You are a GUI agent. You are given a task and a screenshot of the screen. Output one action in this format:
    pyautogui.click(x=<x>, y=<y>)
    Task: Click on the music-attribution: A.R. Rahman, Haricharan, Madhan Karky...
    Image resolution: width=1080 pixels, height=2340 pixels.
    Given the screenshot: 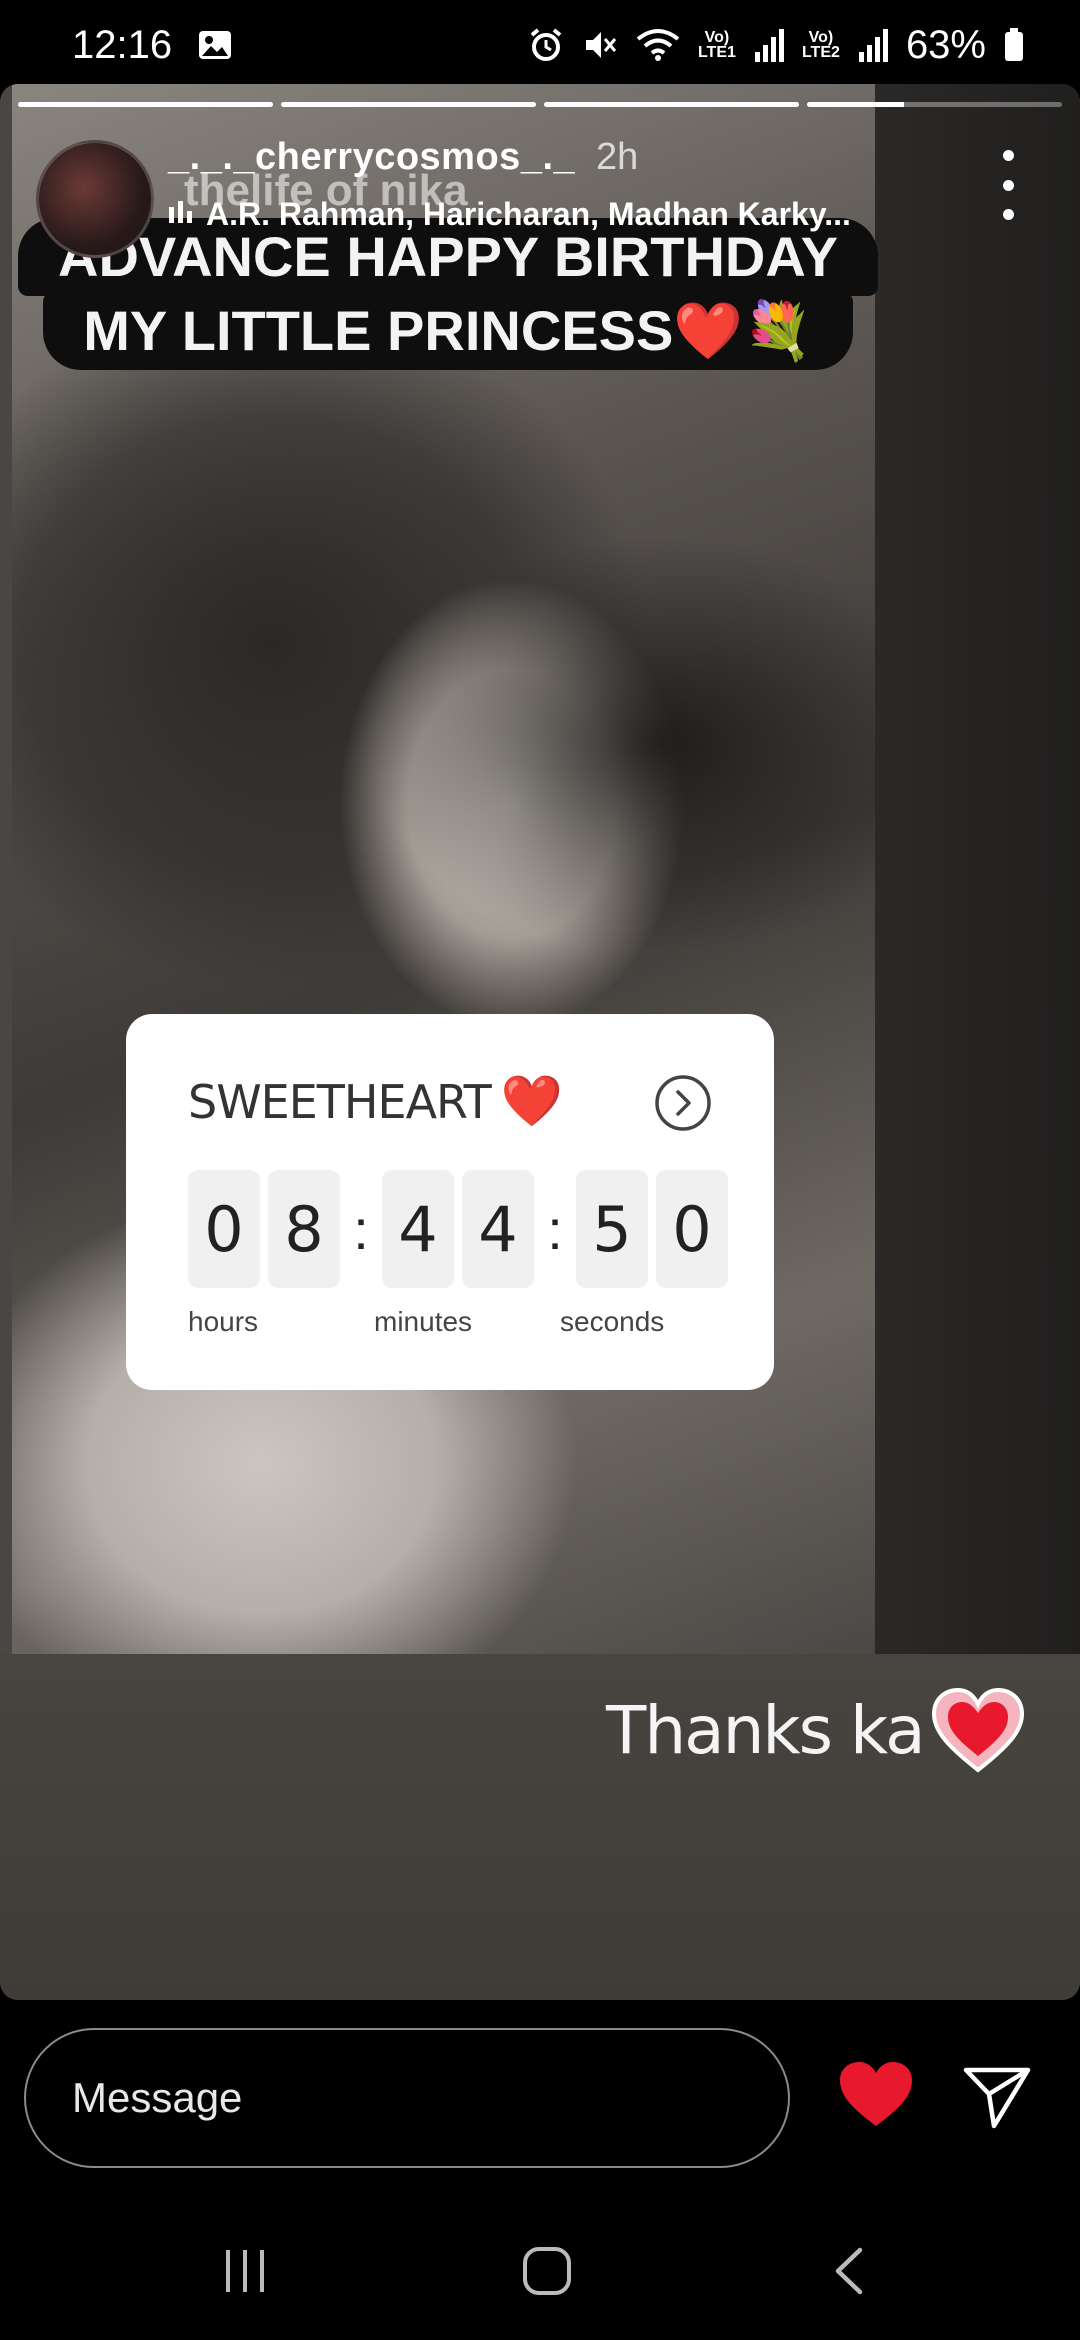 What is the action you would take?
    pyautogui.click(x=538, y=214)
    